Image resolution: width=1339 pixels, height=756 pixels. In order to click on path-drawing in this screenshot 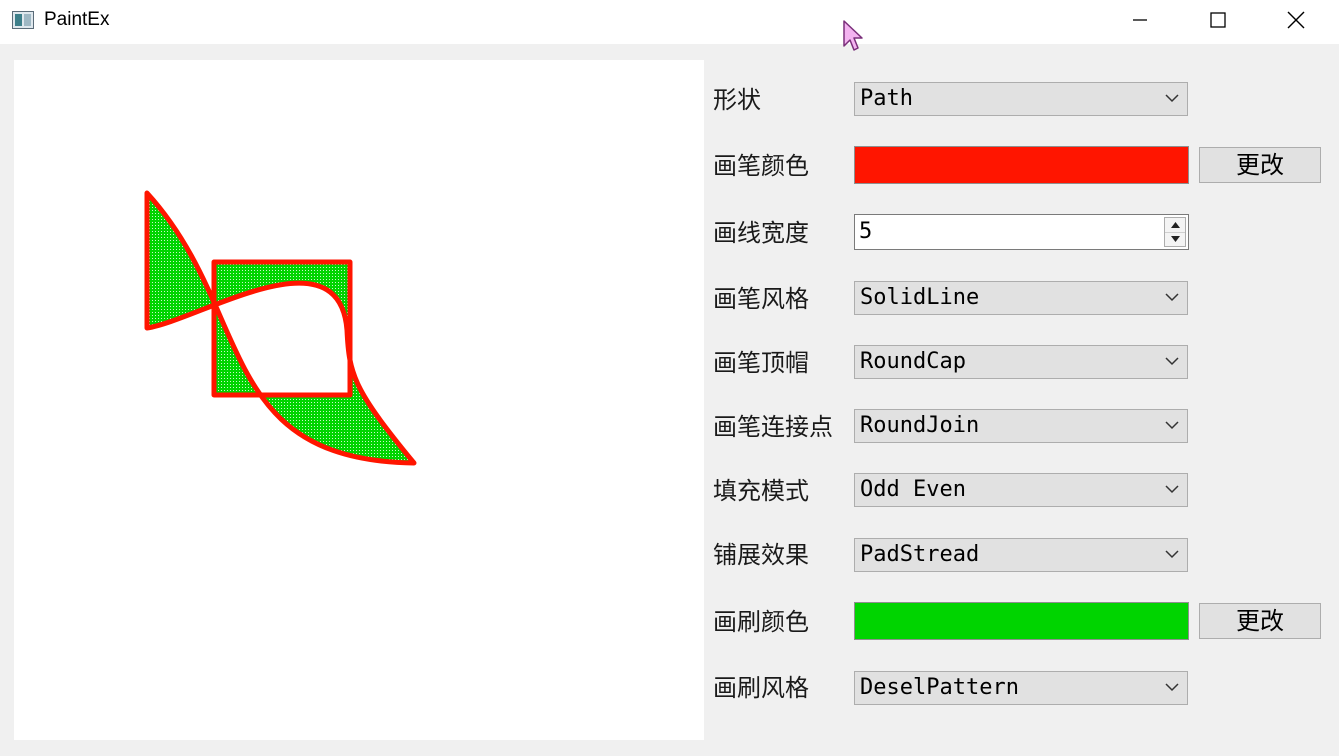, I will do `click(280, 328)`.